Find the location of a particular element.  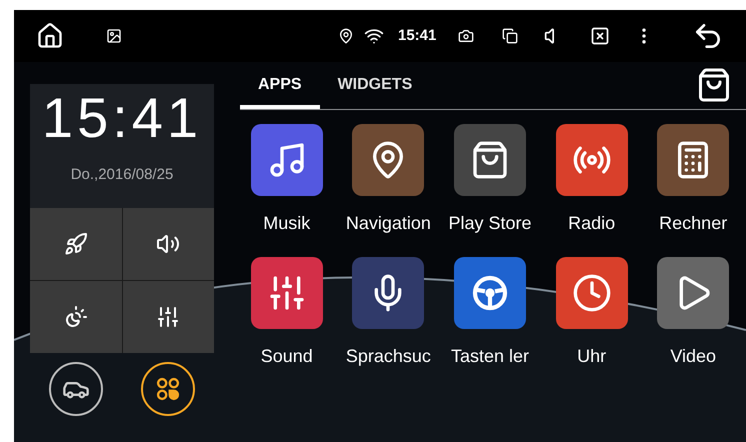

brightness-icon is located at coordinates (76, 317).